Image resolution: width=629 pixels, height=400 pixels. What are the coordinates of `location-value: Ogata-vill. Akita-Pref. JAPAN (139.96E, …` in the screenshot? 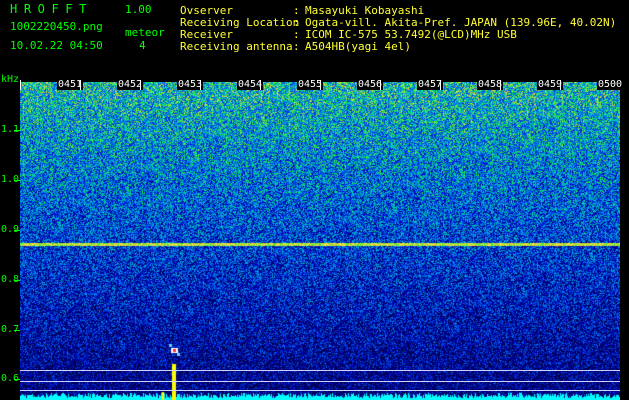 It's located at (461, 22).